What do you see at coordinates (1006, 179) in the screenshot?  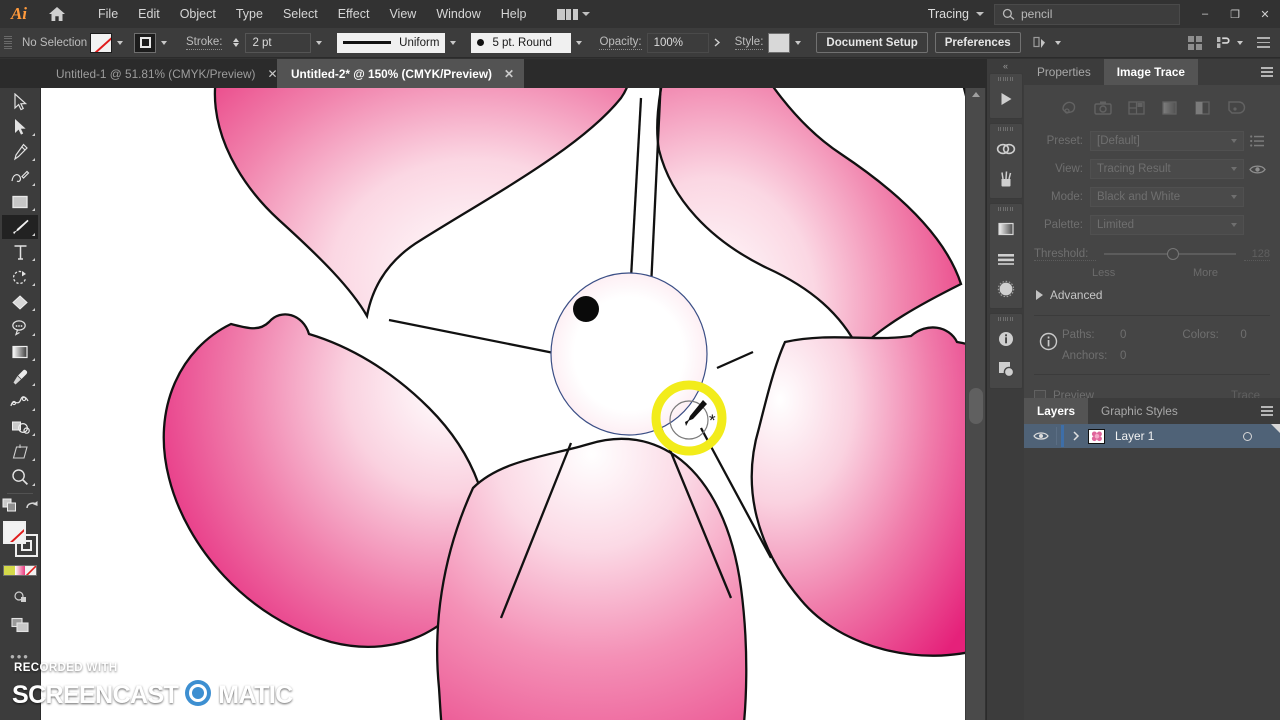 I see `brushes-icon` at bounding box center [1006, 179].